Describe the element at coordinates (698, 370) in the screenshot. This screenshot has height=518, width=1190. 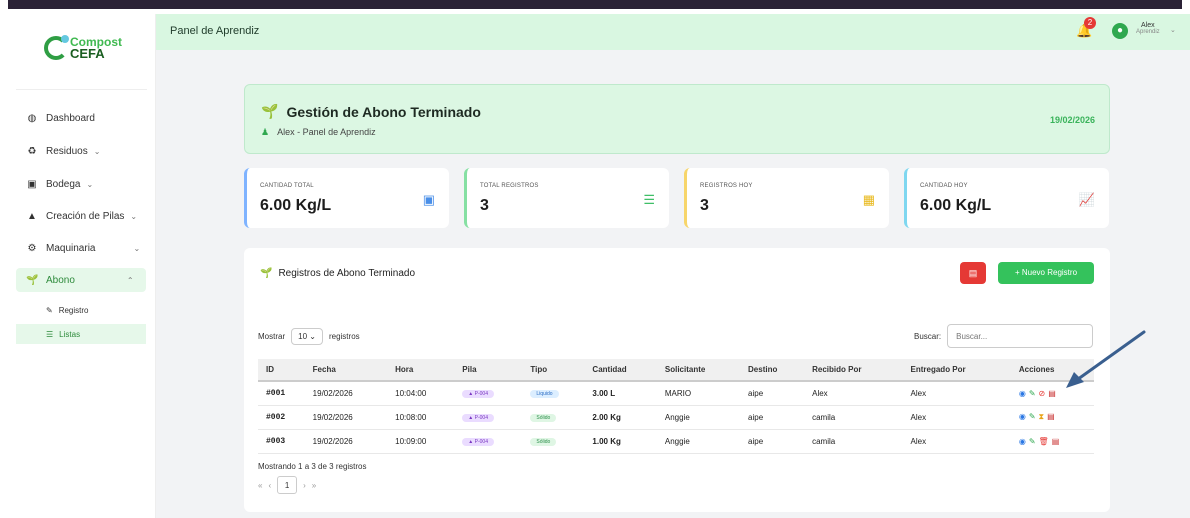
I see `column-header: Solicitante` at that location.